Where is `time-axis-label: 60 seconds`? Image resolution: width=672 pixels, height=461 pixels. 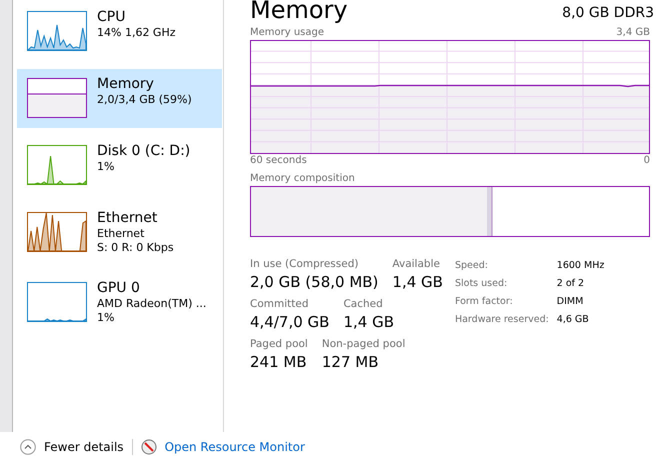
time-axis-label: 60 seconds is located at coordinates (278, 161).